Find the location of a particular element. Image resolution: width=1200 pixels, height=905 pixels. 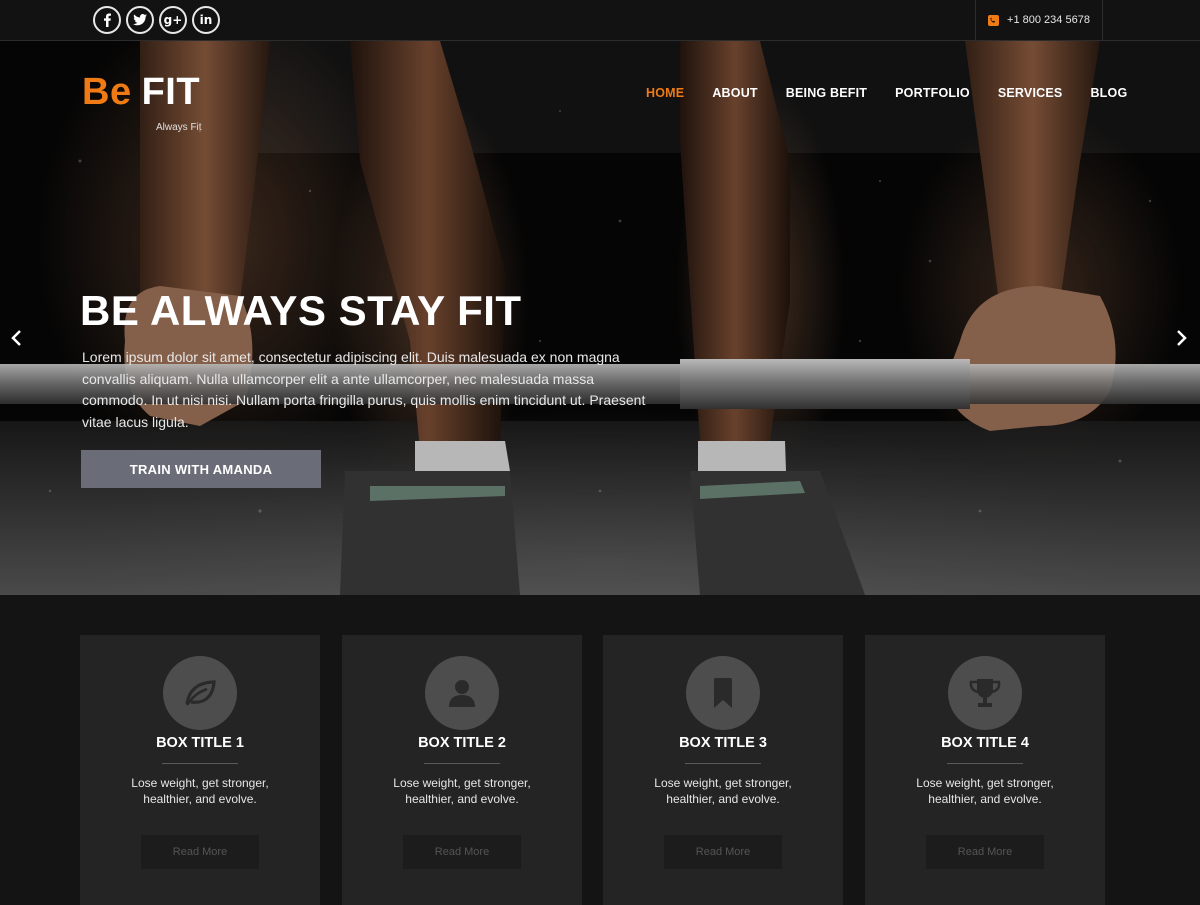

google-plus-icon: g+ is located at coordinates (173, 20).